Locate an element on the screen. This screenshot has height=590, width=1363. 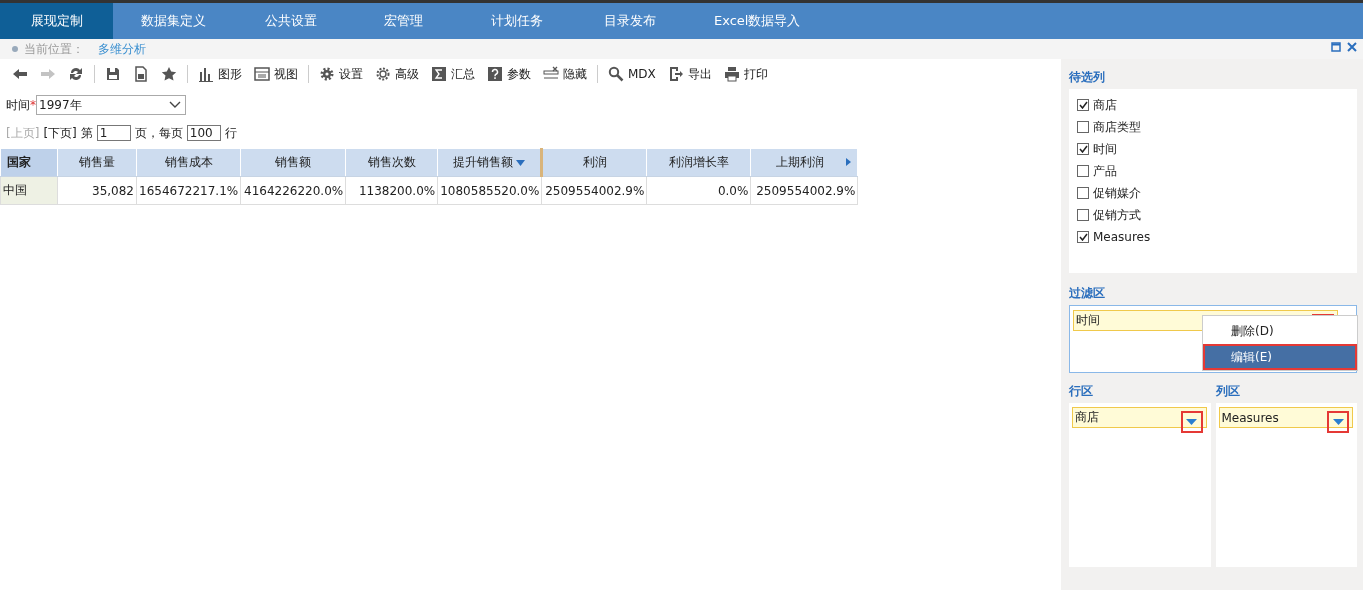
checkbox-label: 促销方式 is located at coordinates (1117, 215).